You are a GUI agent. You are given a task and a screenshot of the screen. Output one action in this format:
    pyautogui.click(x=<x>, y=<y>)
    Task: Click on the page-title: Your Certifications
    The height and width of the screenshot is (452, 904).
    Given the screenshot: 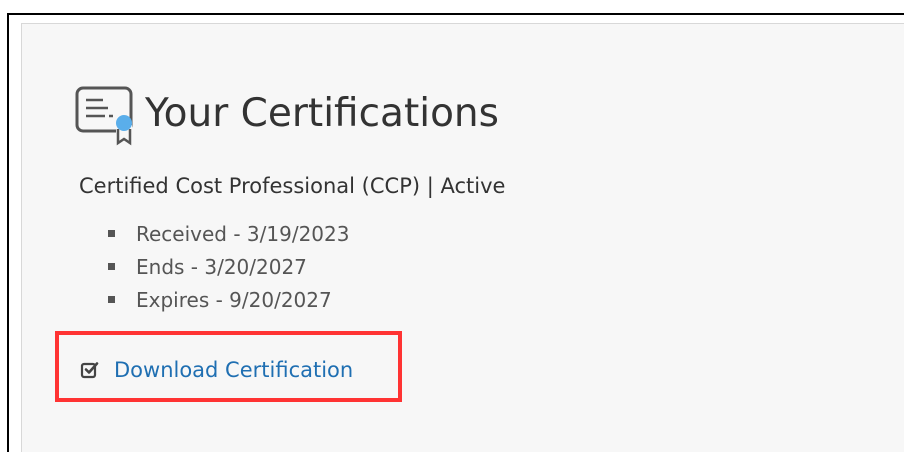 What is the action you would take?
    pyautogui.click(x=322, y=113)
    